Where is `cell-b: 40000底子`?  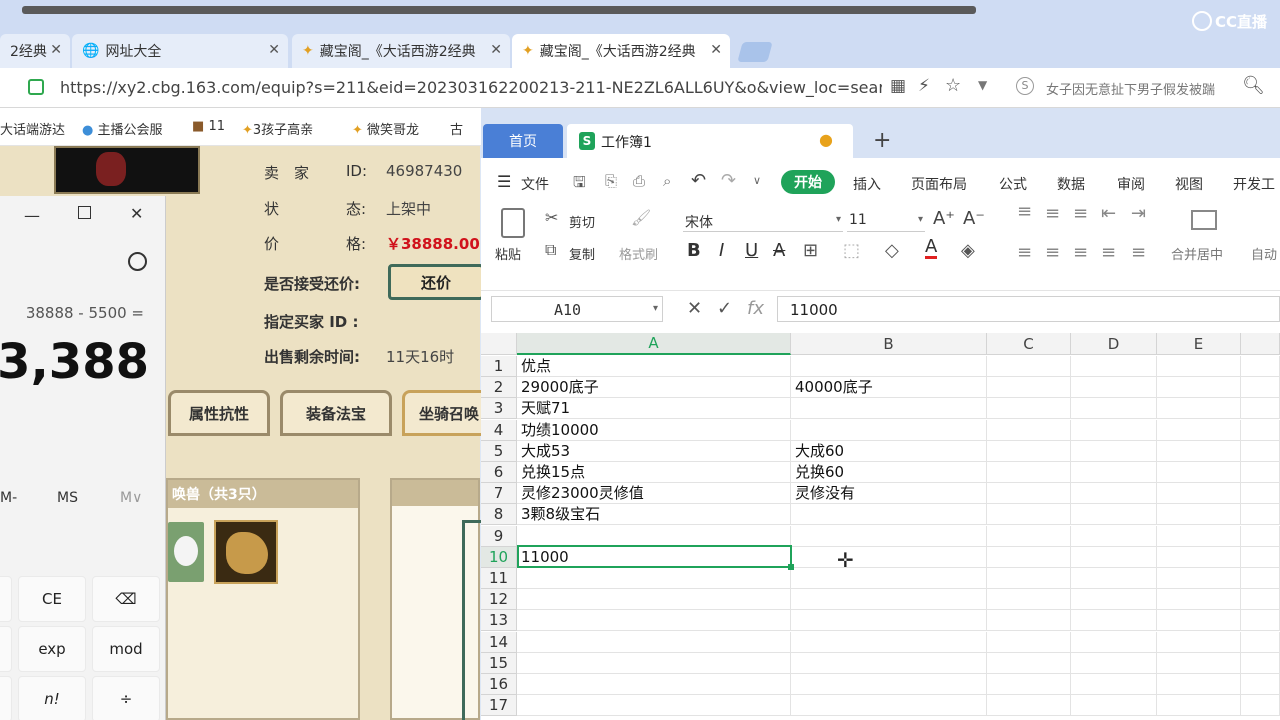
cell-b: 40000底子 is located at coordinates (889, 387).